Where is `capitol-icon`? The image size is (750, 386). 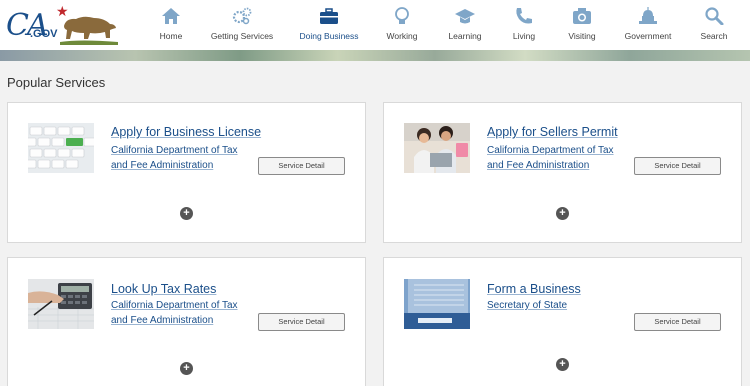
capitol-icon is located at coordinates (648, 15).